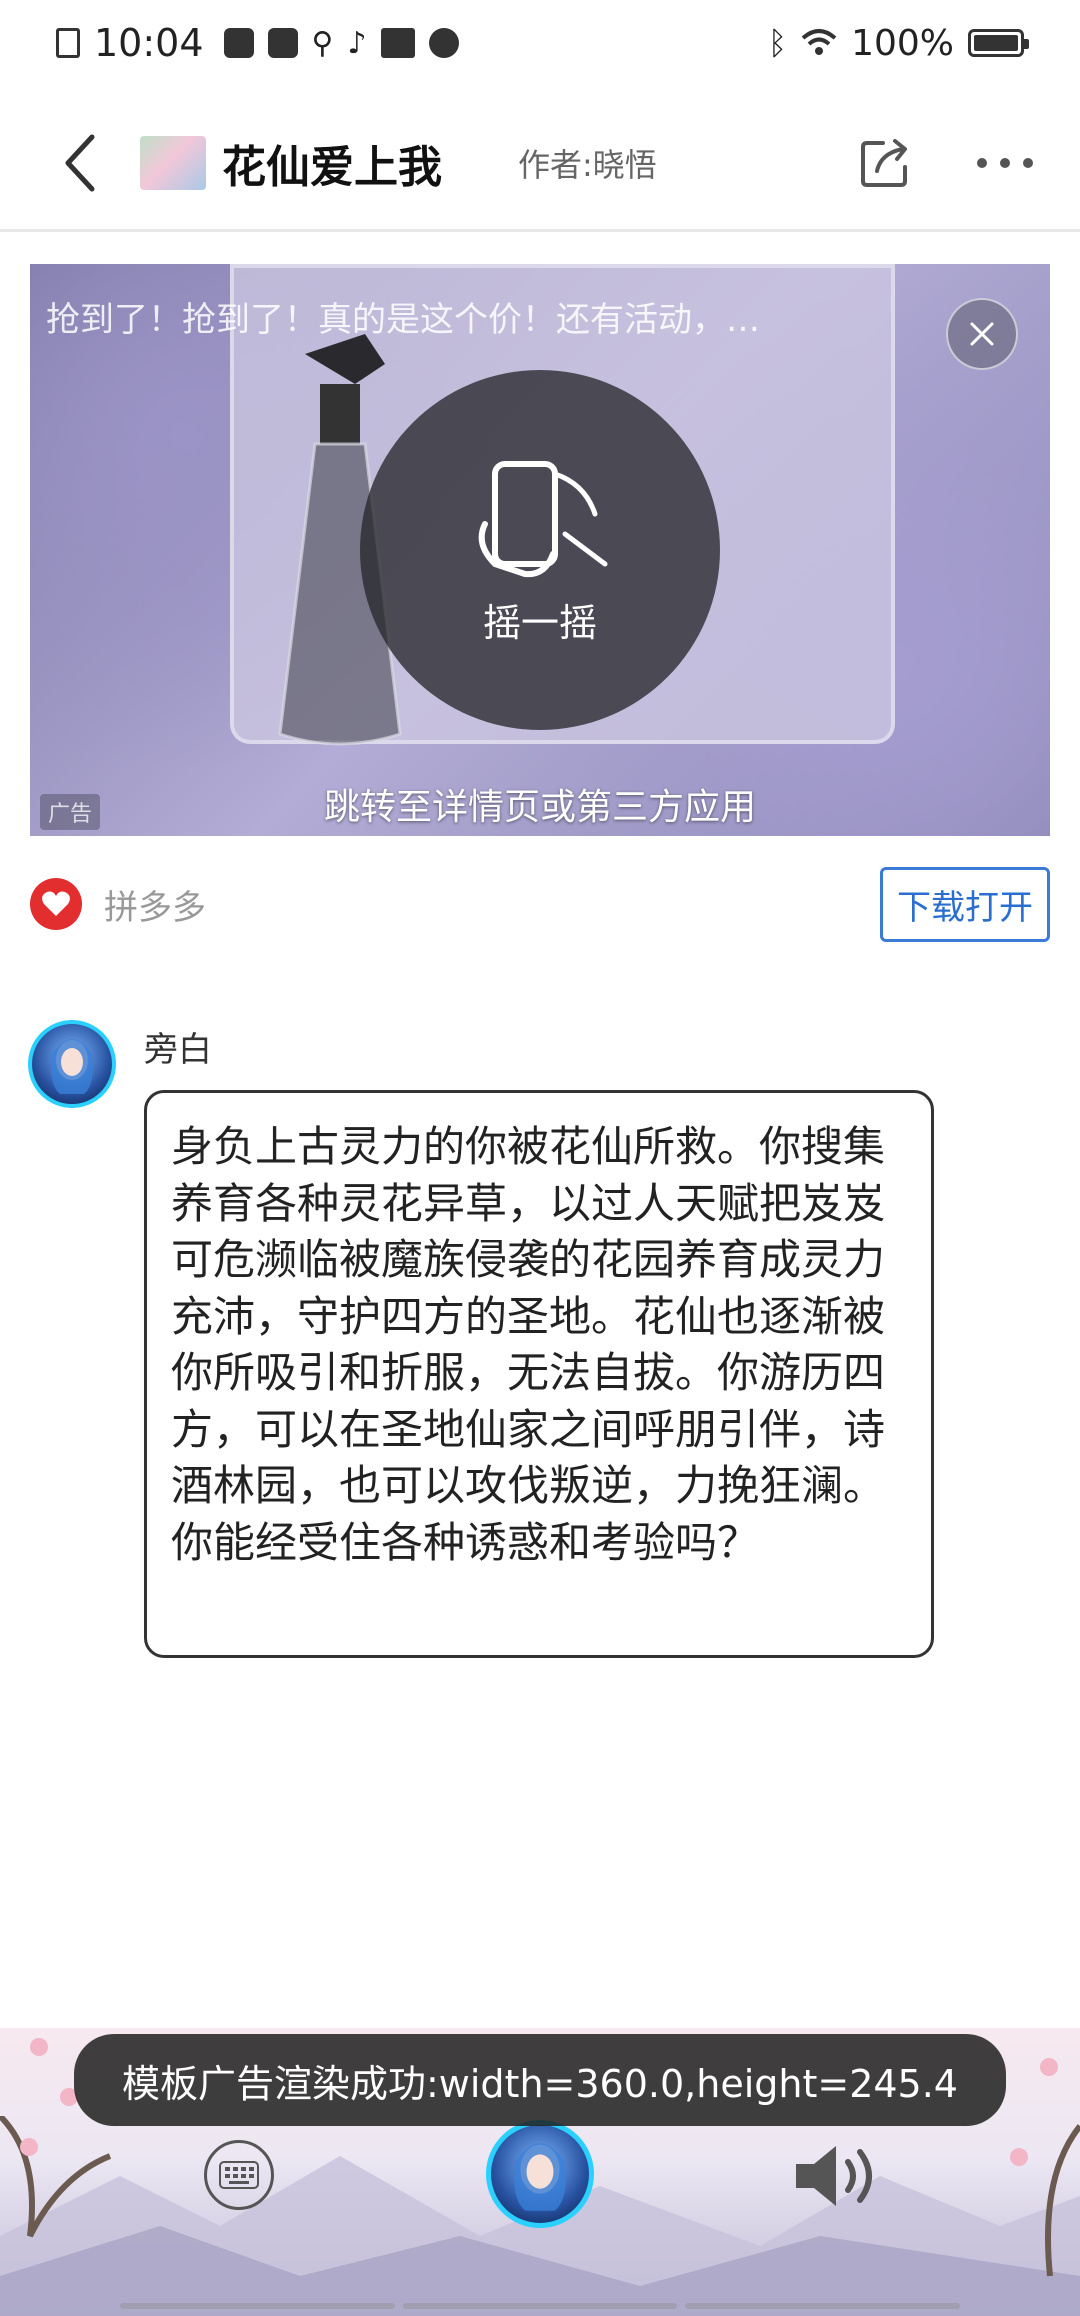 The image size is (1080, 2316). Describe the element at coordinates (945, 163) in the screenshot. I see `header-actions` at that location.